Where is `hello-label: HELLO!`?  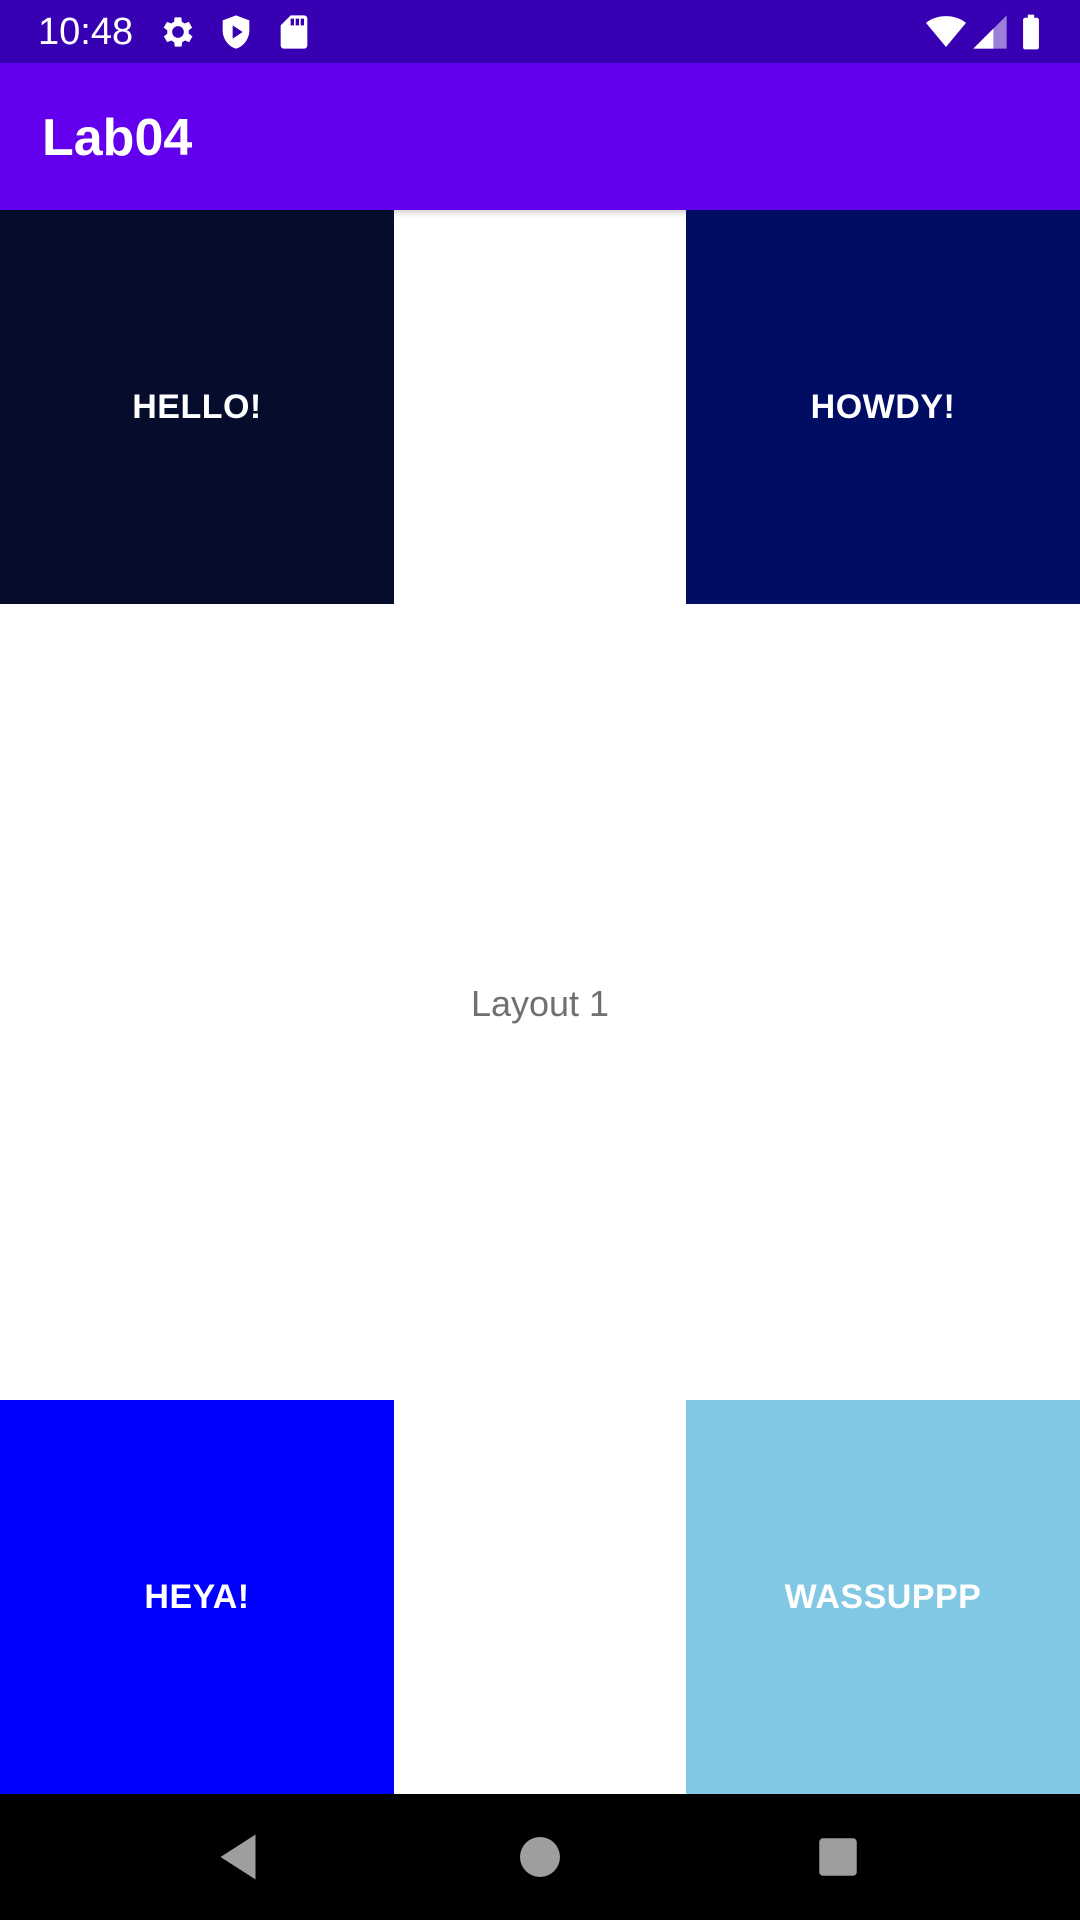 hello-label: HELLO! is located at coordinates (197, 406).